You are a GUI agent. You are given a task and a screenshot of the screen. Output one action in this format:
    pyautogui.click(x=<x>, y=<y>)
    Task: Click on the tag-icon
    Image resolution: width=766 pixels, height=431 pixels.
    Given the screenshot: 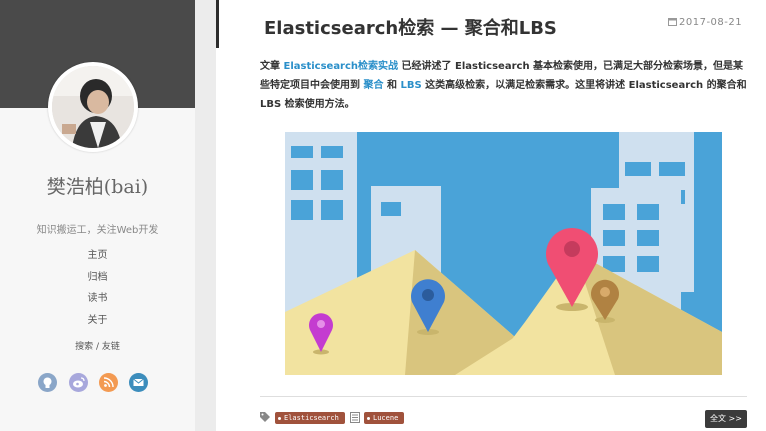 What is the action you would take?
    pyautogui.click(x=265, y=417)
    